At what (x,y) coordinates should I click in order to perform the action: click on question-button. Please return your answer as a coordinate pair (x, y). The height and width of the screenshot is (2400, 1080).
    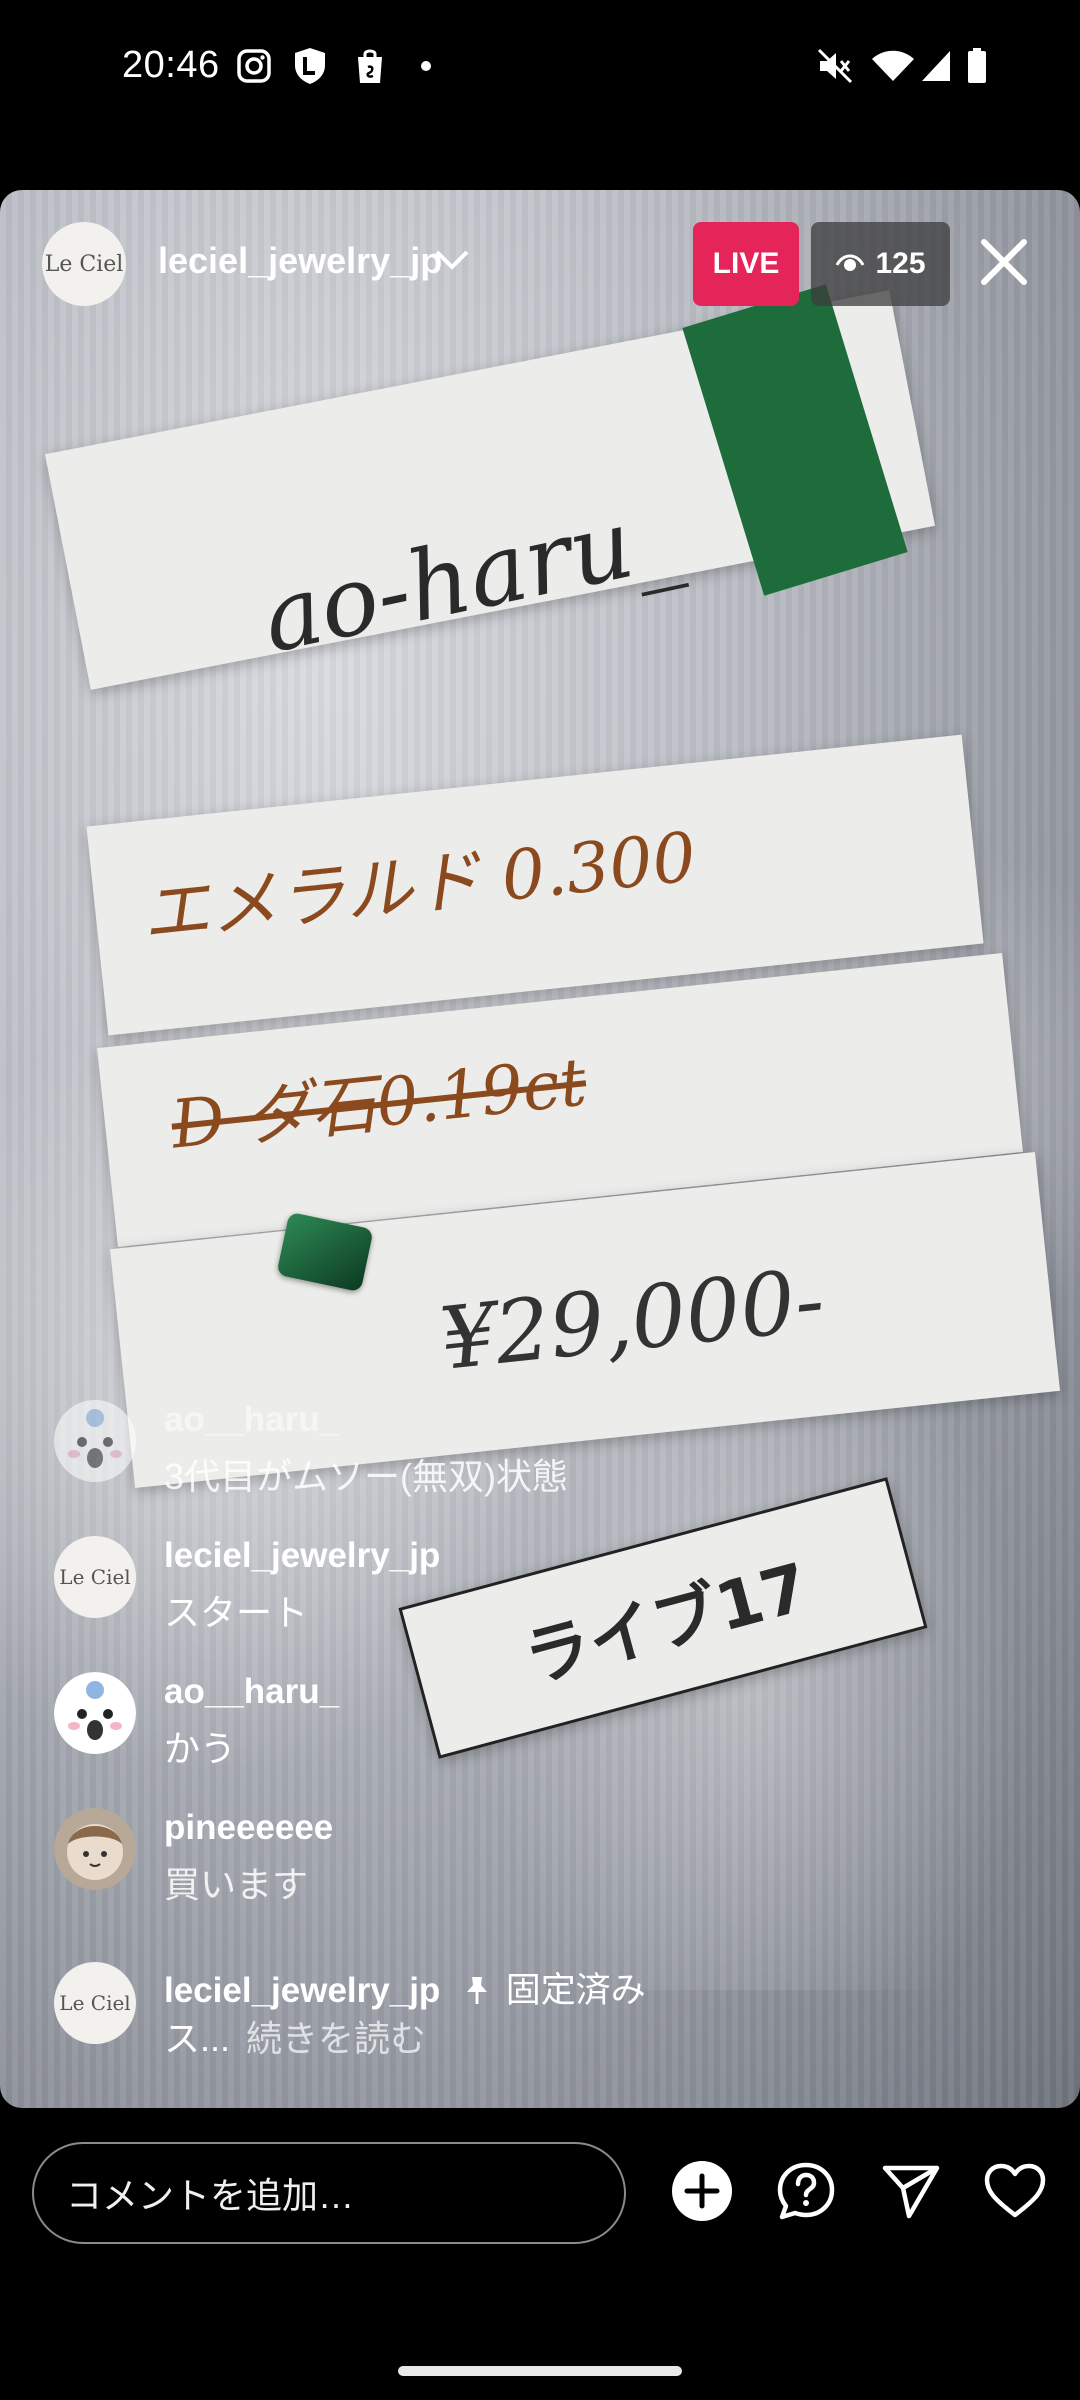
    Looking at the image, I should click on (806, 2193).